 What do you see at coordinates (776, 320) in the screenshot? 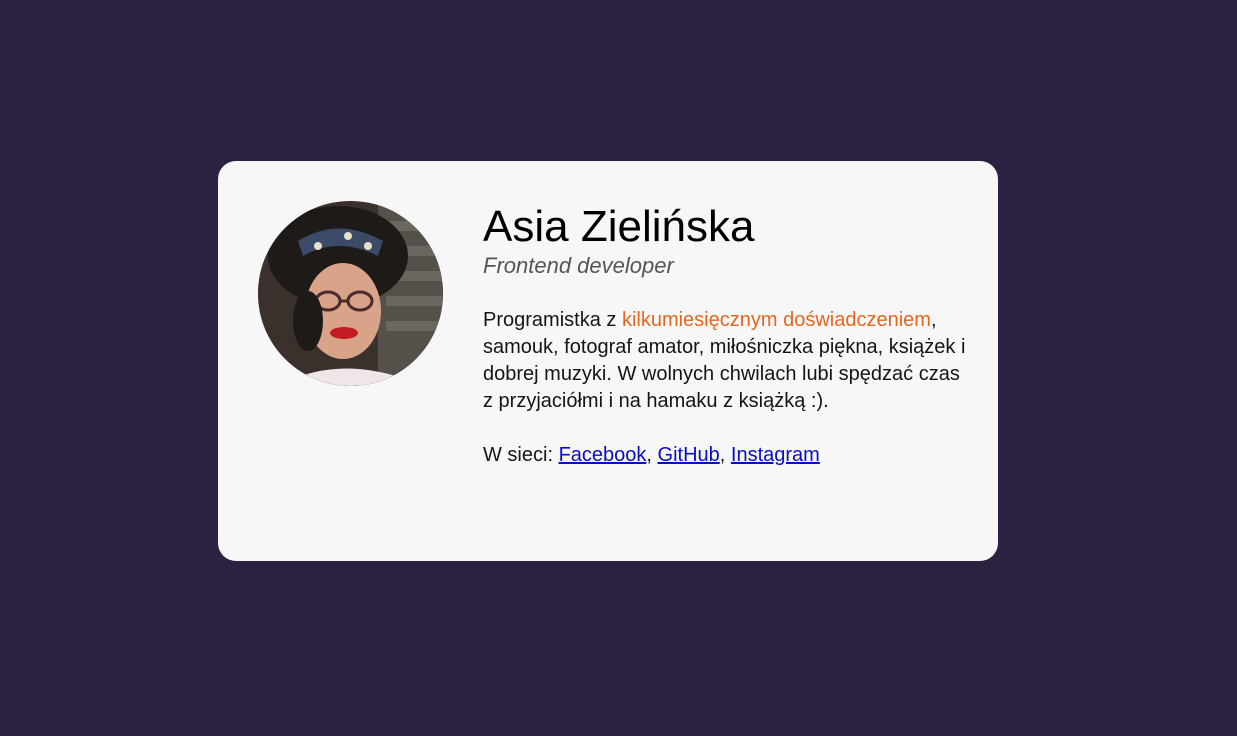
I see `bio-highlight: kilkumiesięcznym doświadczeniem` at bounding box center [776, 320].